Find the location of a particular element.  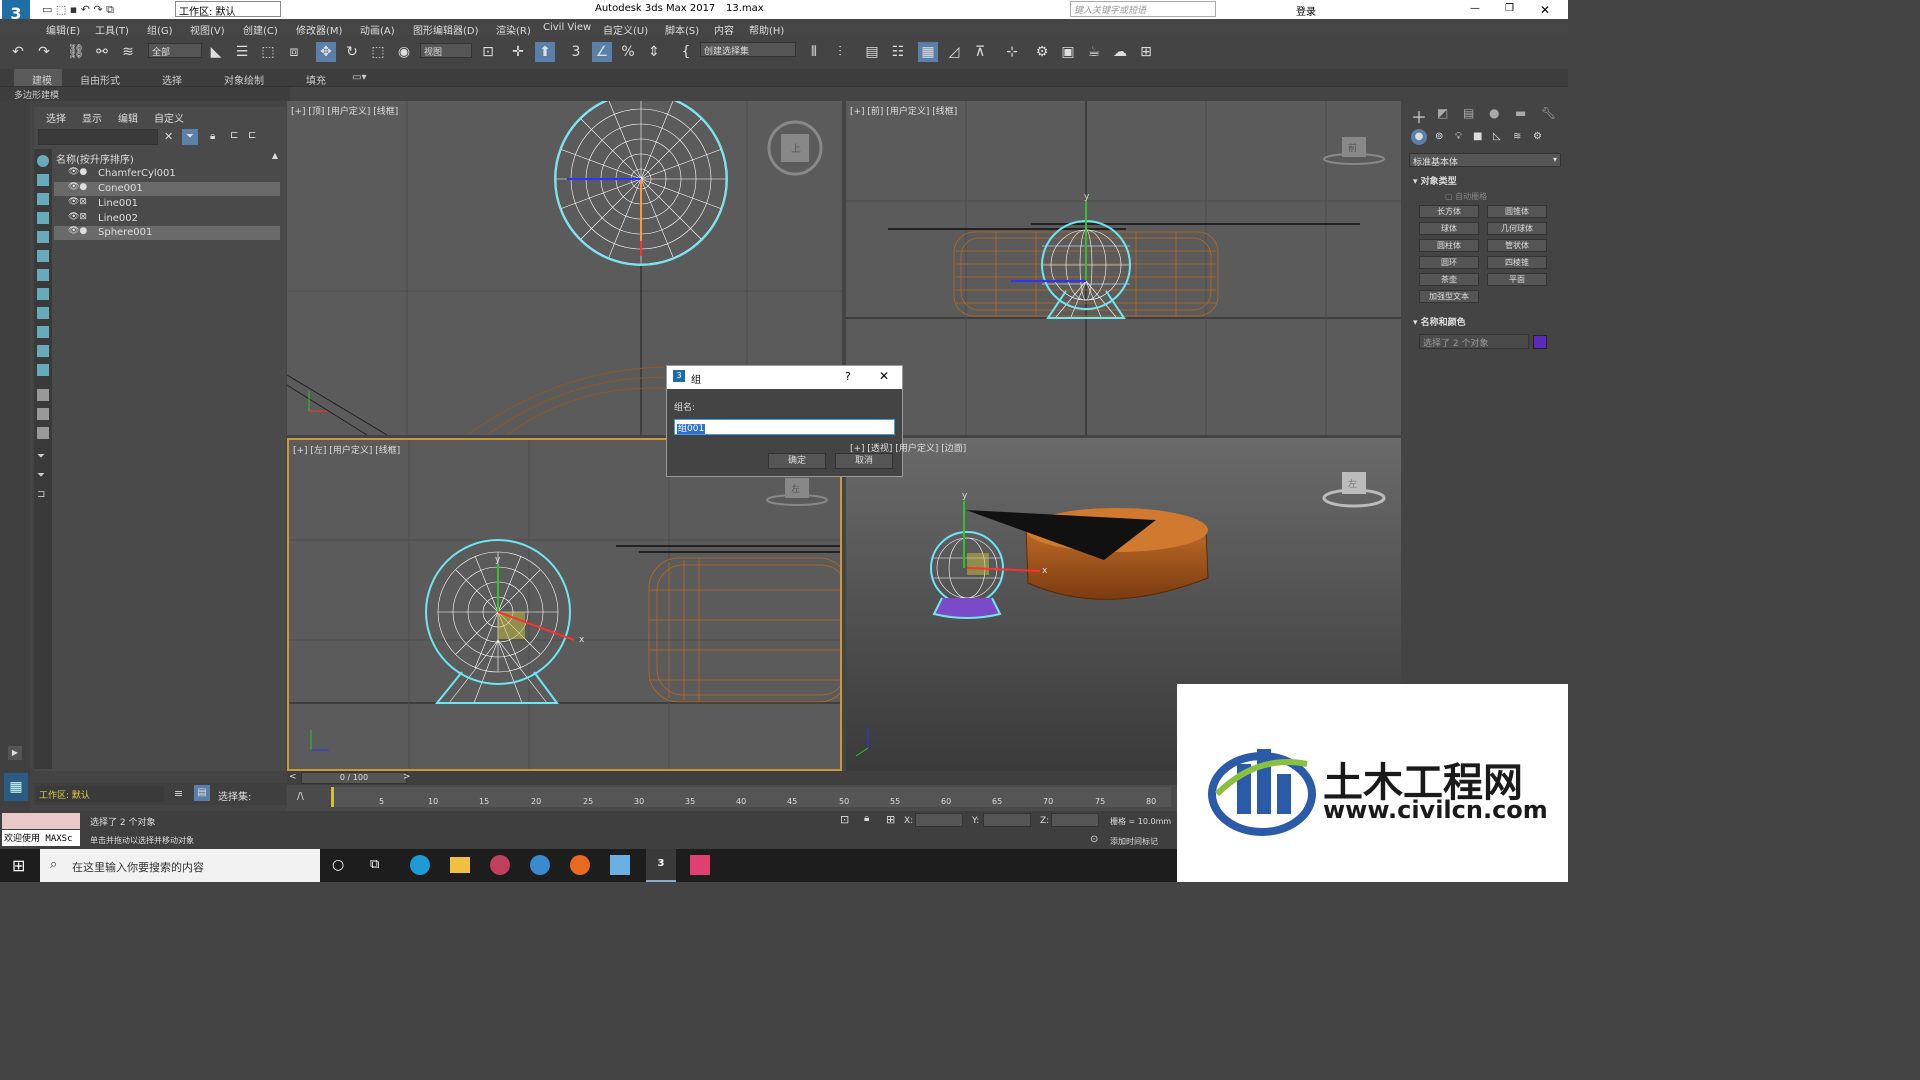

layer-explorer-icon: ▤ is located at coordinates (872, 52).